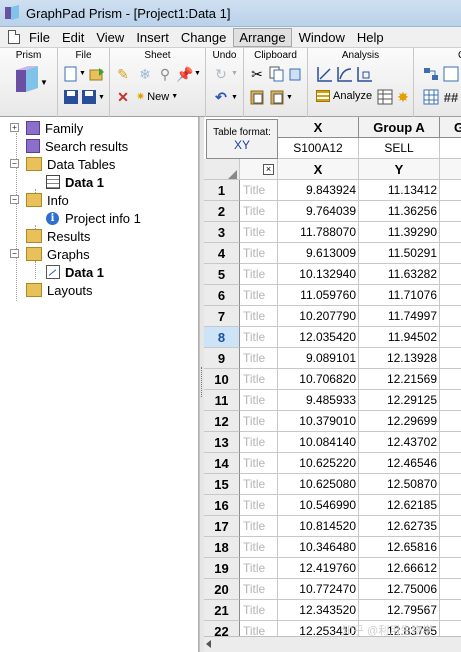 The height and width of the screenshot is (652, 461). What do you see at coordinates (322, 37) in the screenshot?
I see `menu-window: Window` at bounding box center [322, 37].